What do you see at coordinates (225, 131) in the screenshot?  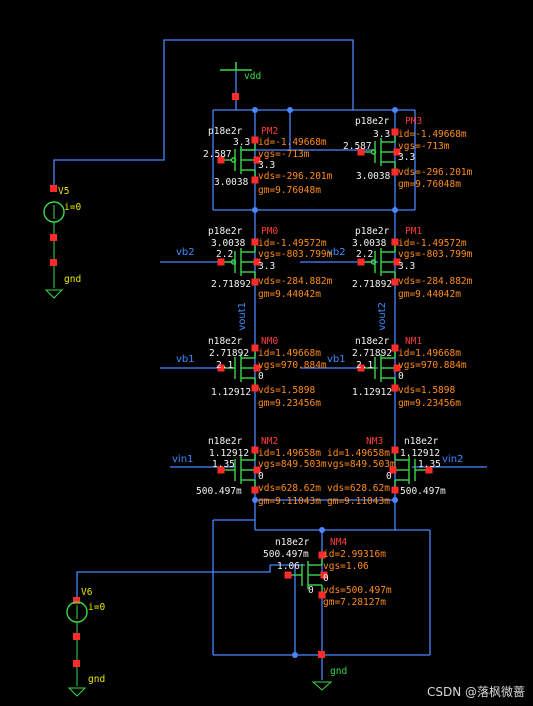 I see `pm2-model: p18e2r` at bounding box center [225, 131].